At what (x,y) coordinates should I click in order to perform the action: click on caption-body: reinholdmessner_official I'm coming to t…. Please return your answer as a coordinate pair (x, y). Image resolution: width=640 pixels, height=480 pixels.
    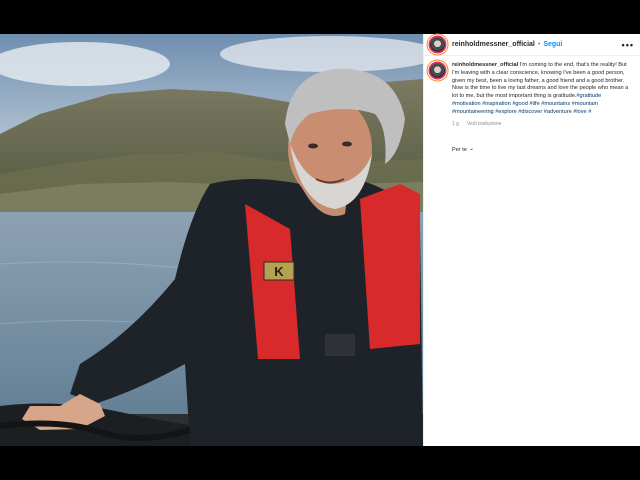
    Looking at the image, I should click on (541, 94).